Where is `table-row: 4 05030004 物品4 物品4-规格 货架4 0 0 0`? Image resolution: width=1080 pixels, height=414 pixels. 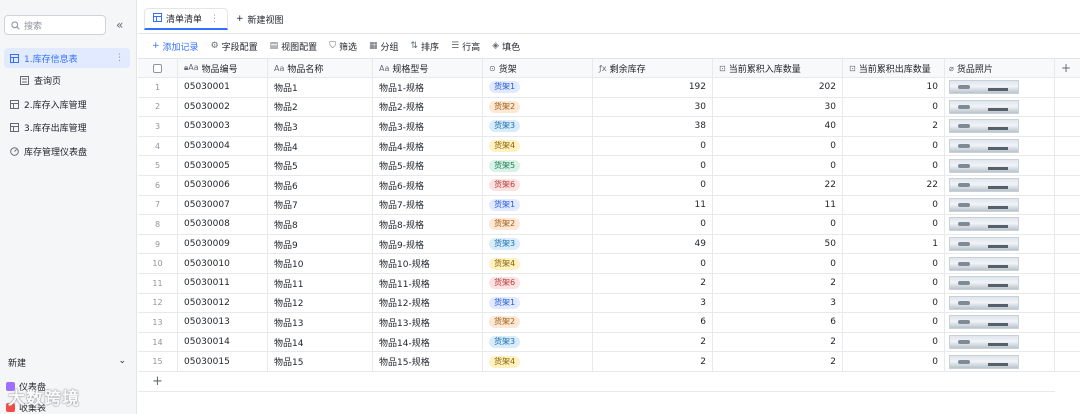 table-row: 4 05030004 物品4 物品4-规格 货架4 0 0 0 is located at coordinates (609, 146).